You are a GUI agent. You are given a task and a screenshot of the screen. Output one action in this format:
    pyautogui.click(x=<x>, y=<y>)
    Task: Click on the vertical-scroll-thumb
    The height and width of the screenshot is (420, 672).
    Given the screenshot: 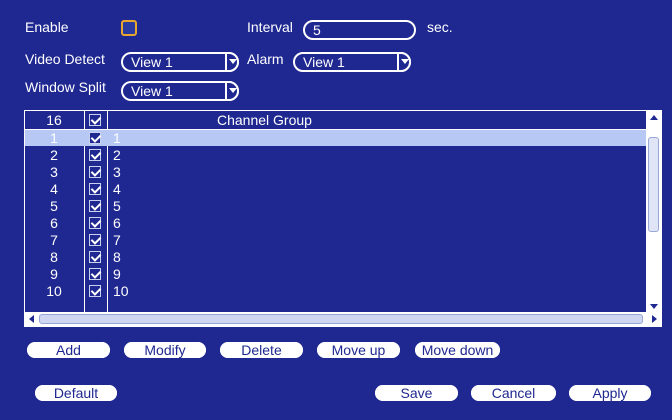 What is the action you would take?
    pyautogui.click(x=653, y=184)
    